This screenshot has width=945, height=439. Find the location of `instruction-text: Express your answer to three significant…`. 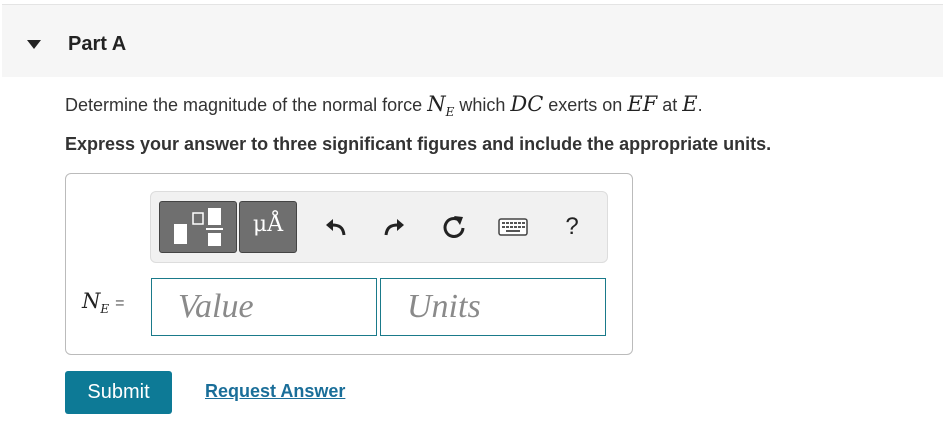

instruction-text: Express your answer to three significant… is located at coordinates (418, 144).